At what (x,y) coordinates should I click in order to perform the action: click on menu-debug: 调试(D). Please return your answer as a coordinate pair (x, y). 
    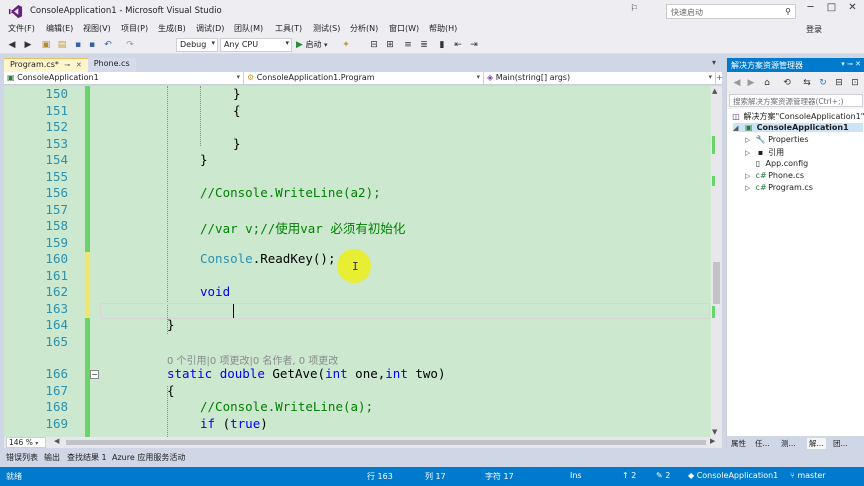
    Looking at the image, I should click on (210, 28).